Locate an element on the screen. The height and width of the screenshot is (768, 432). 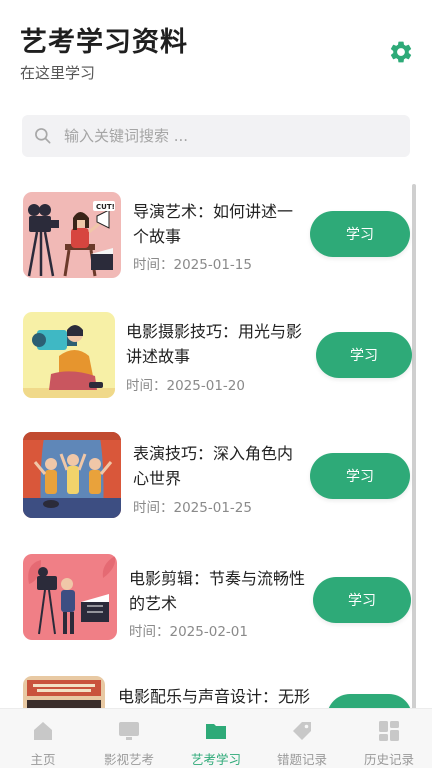
tab-label: 艺考学习 is located at coordinates (215, 759).